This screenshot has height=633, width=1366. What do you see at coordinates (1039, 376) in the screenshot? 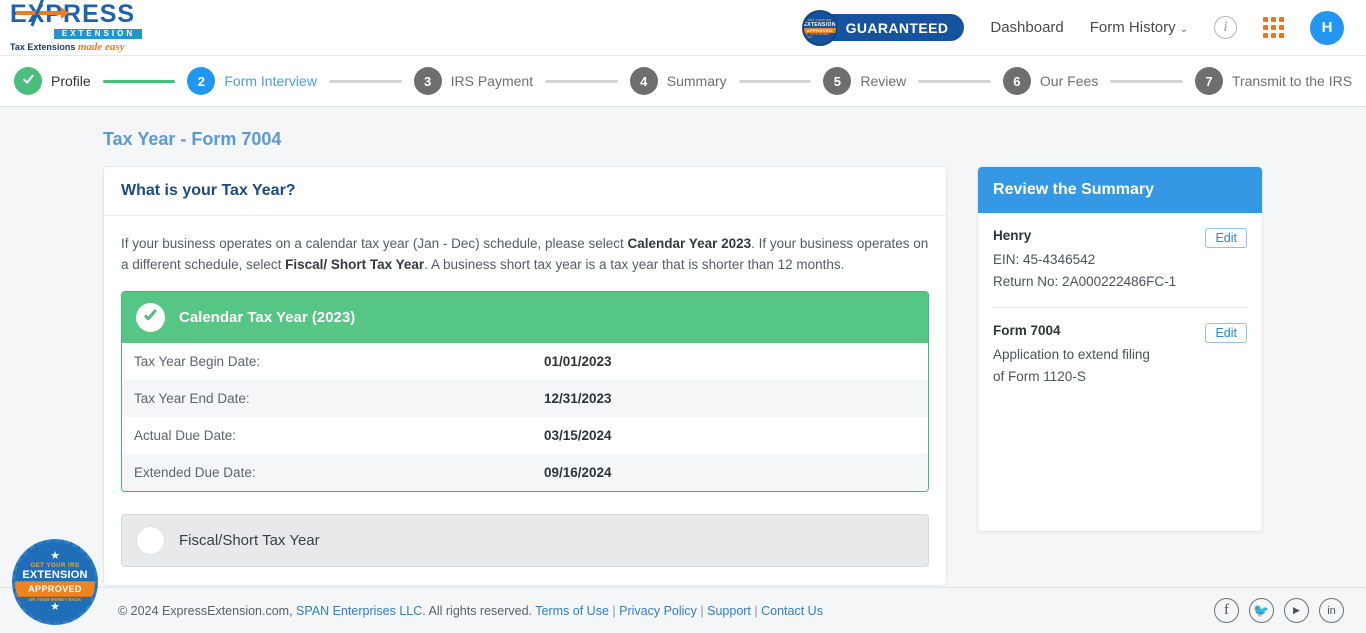
I see `summary-block-line: of Form 1120-S` at bounding box center [1039, 376].